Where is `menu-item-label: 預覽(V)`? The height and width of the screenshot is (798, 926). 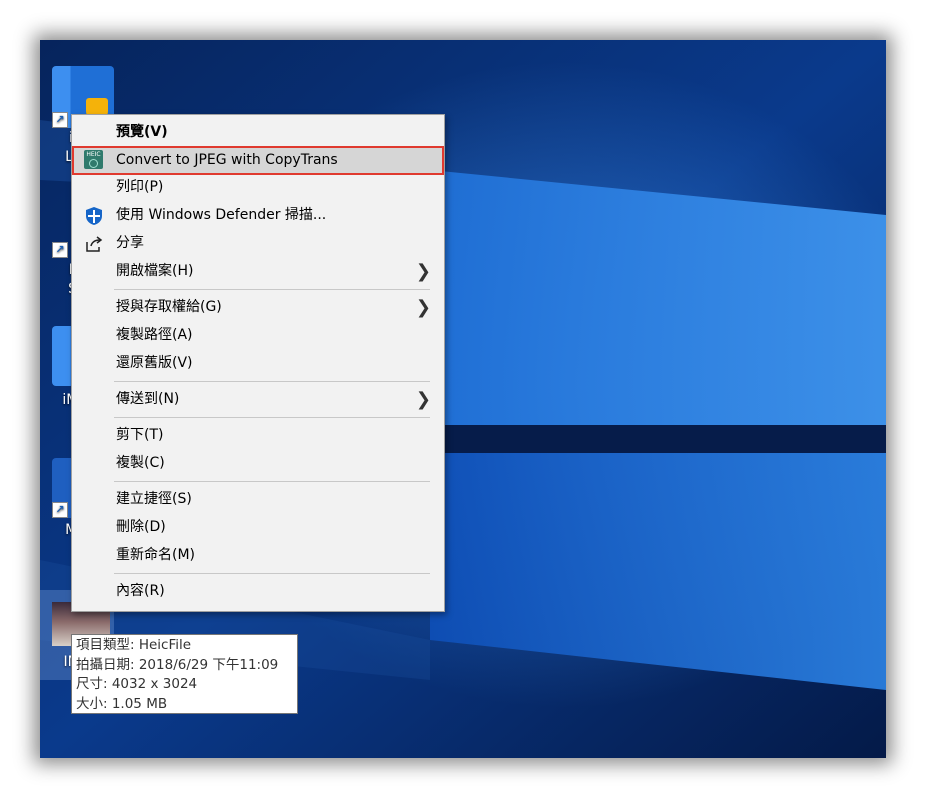
menu-item-label: 預覽(V) is located at coordinates (142, 132).